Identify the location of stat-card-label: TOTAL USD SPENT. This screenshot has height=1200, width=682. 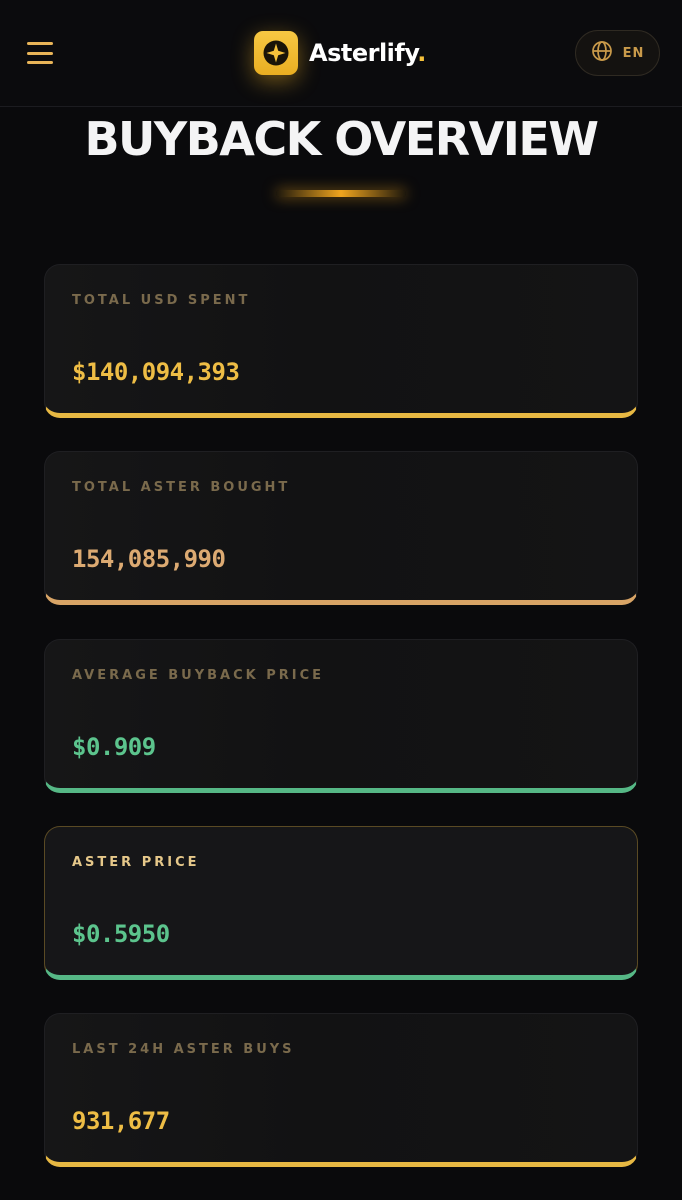
(161, 300).